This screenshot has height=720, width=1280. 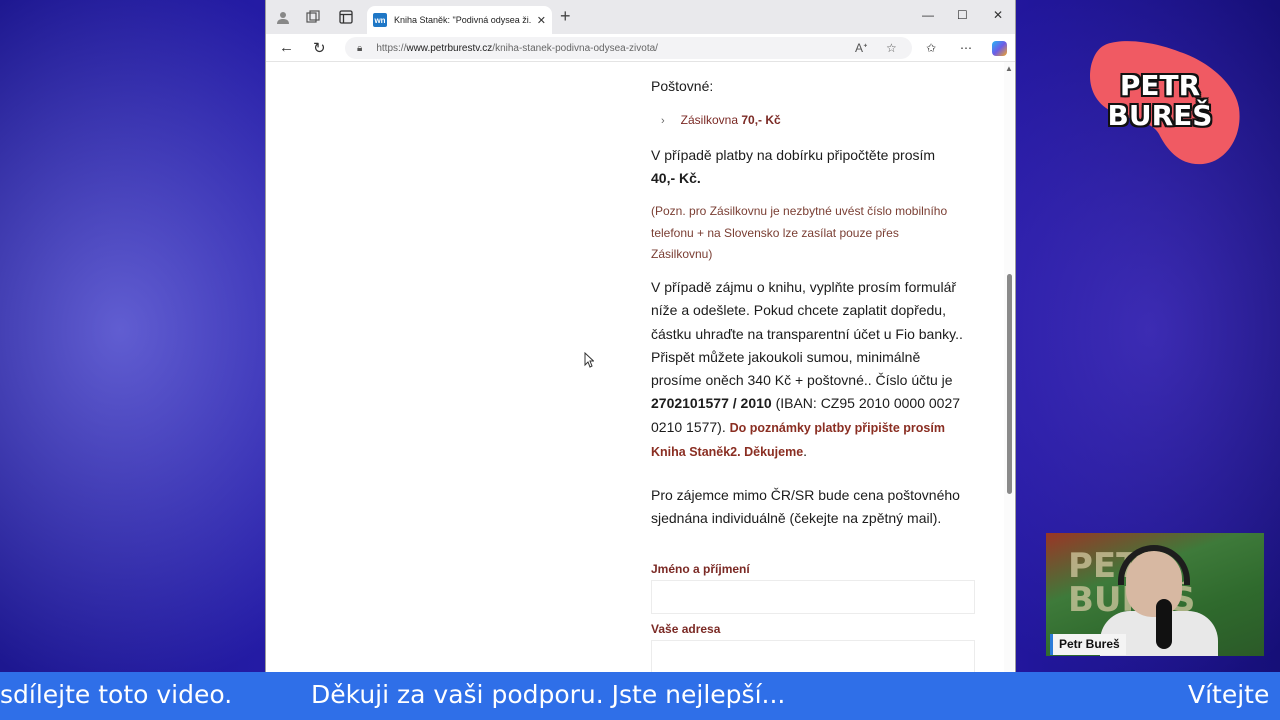 What do you see at coordinates (721, 120) in the screenshot?
I see `list-item-zasilkovna: › Zásilkovna 70,- Kč` at bounding box center [721, 120].